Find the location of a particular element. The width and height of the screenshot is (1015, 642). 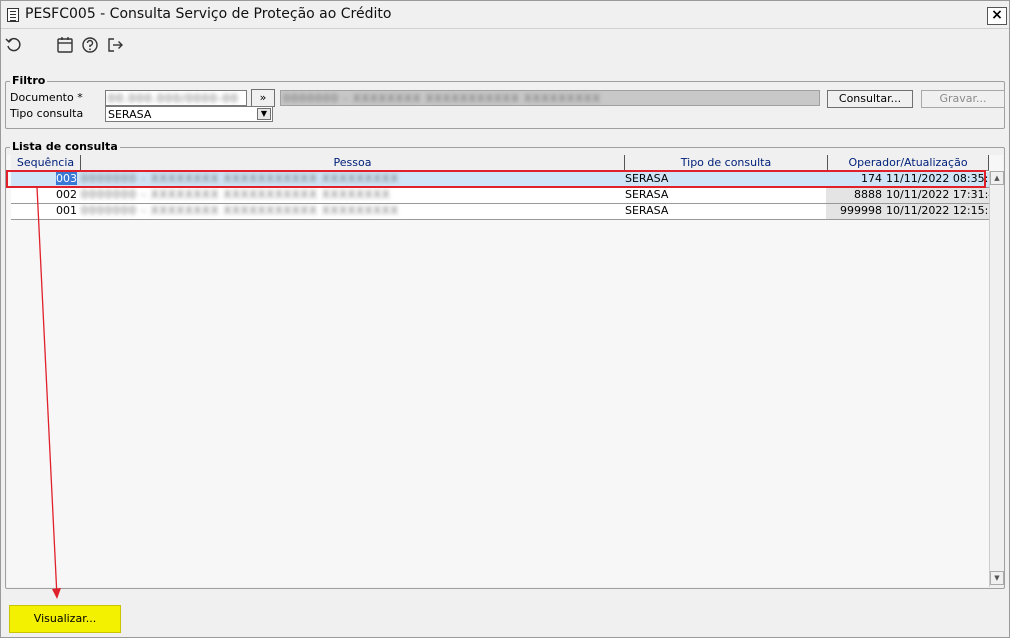

pessoa-display: 0000000 - XXXXXXXX XXXXXXXXXXX XXXXXXXXX is located at coordinates (550, 98).